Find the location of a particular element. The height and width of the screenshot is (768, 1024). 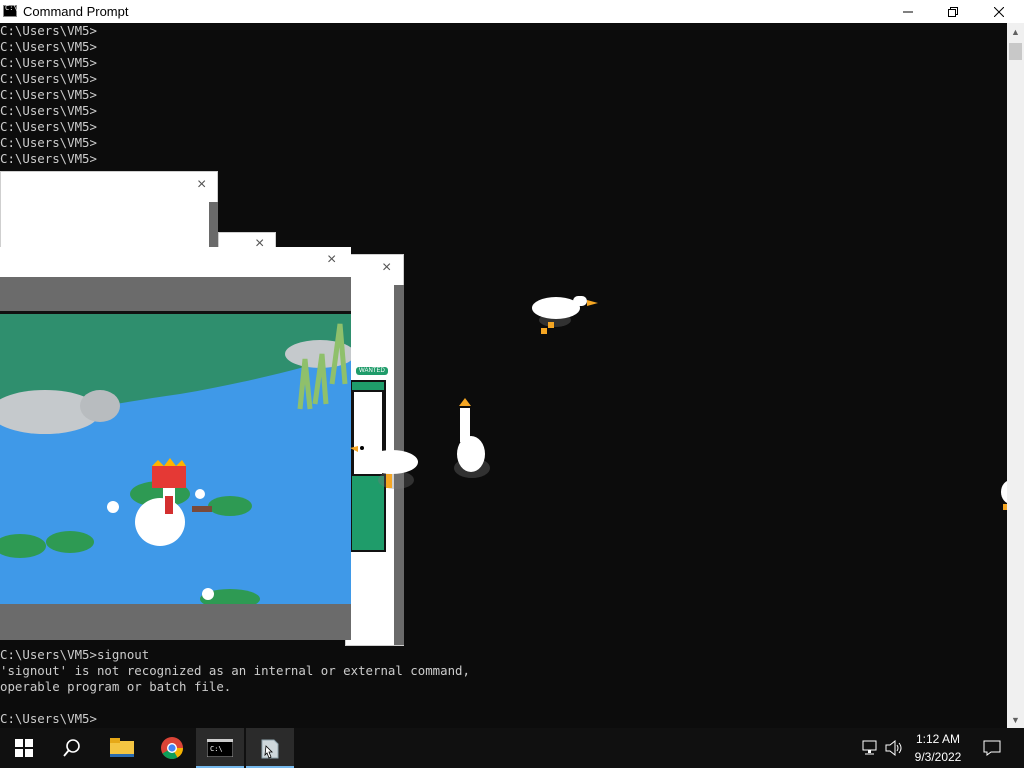

system-clock: 1:12 AM 9/3/2022 is located at coordinates (938, 748).